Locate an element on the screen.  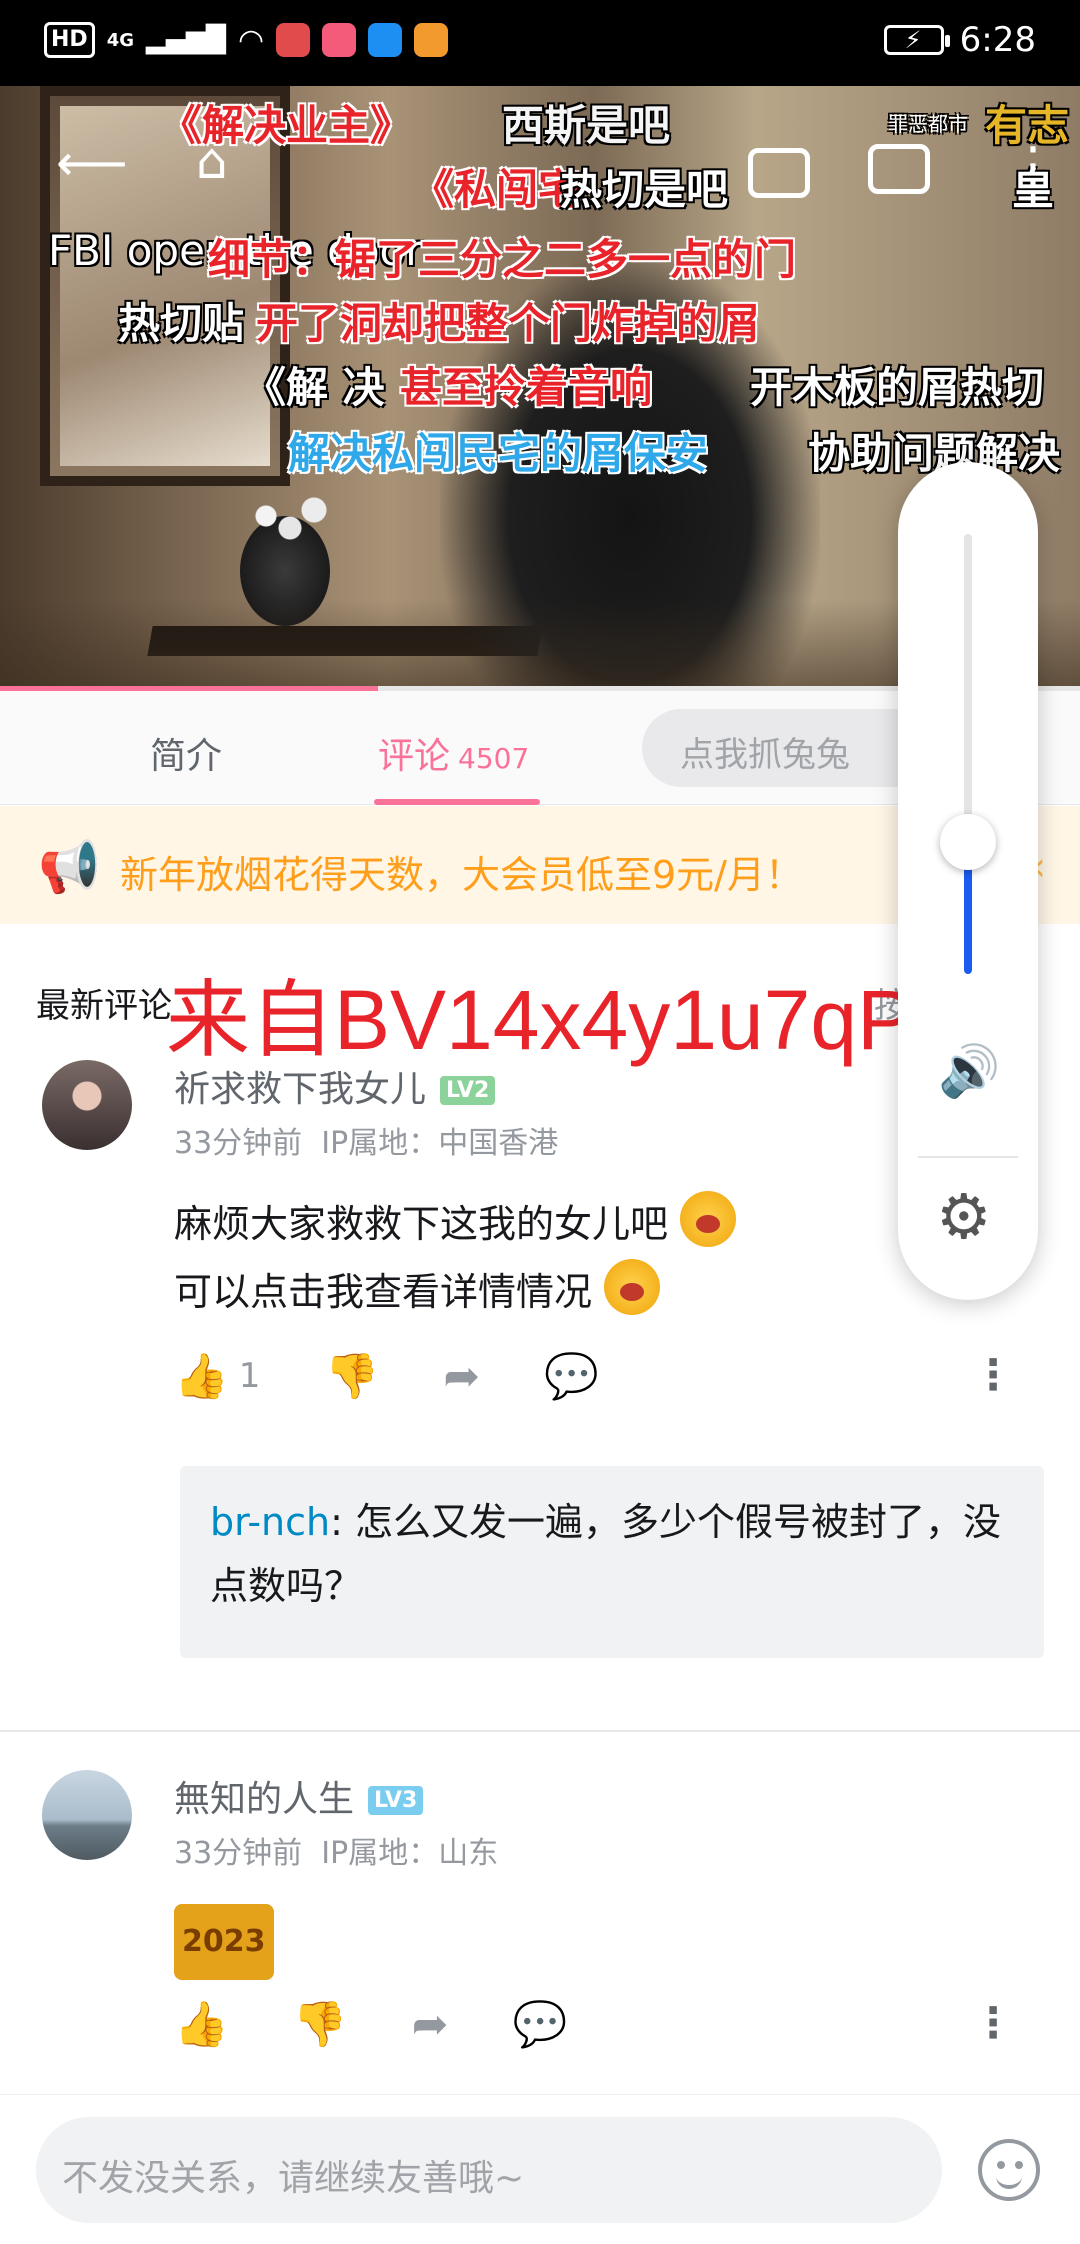
home-icon: ⌂ is located at coordinates (212, 161).